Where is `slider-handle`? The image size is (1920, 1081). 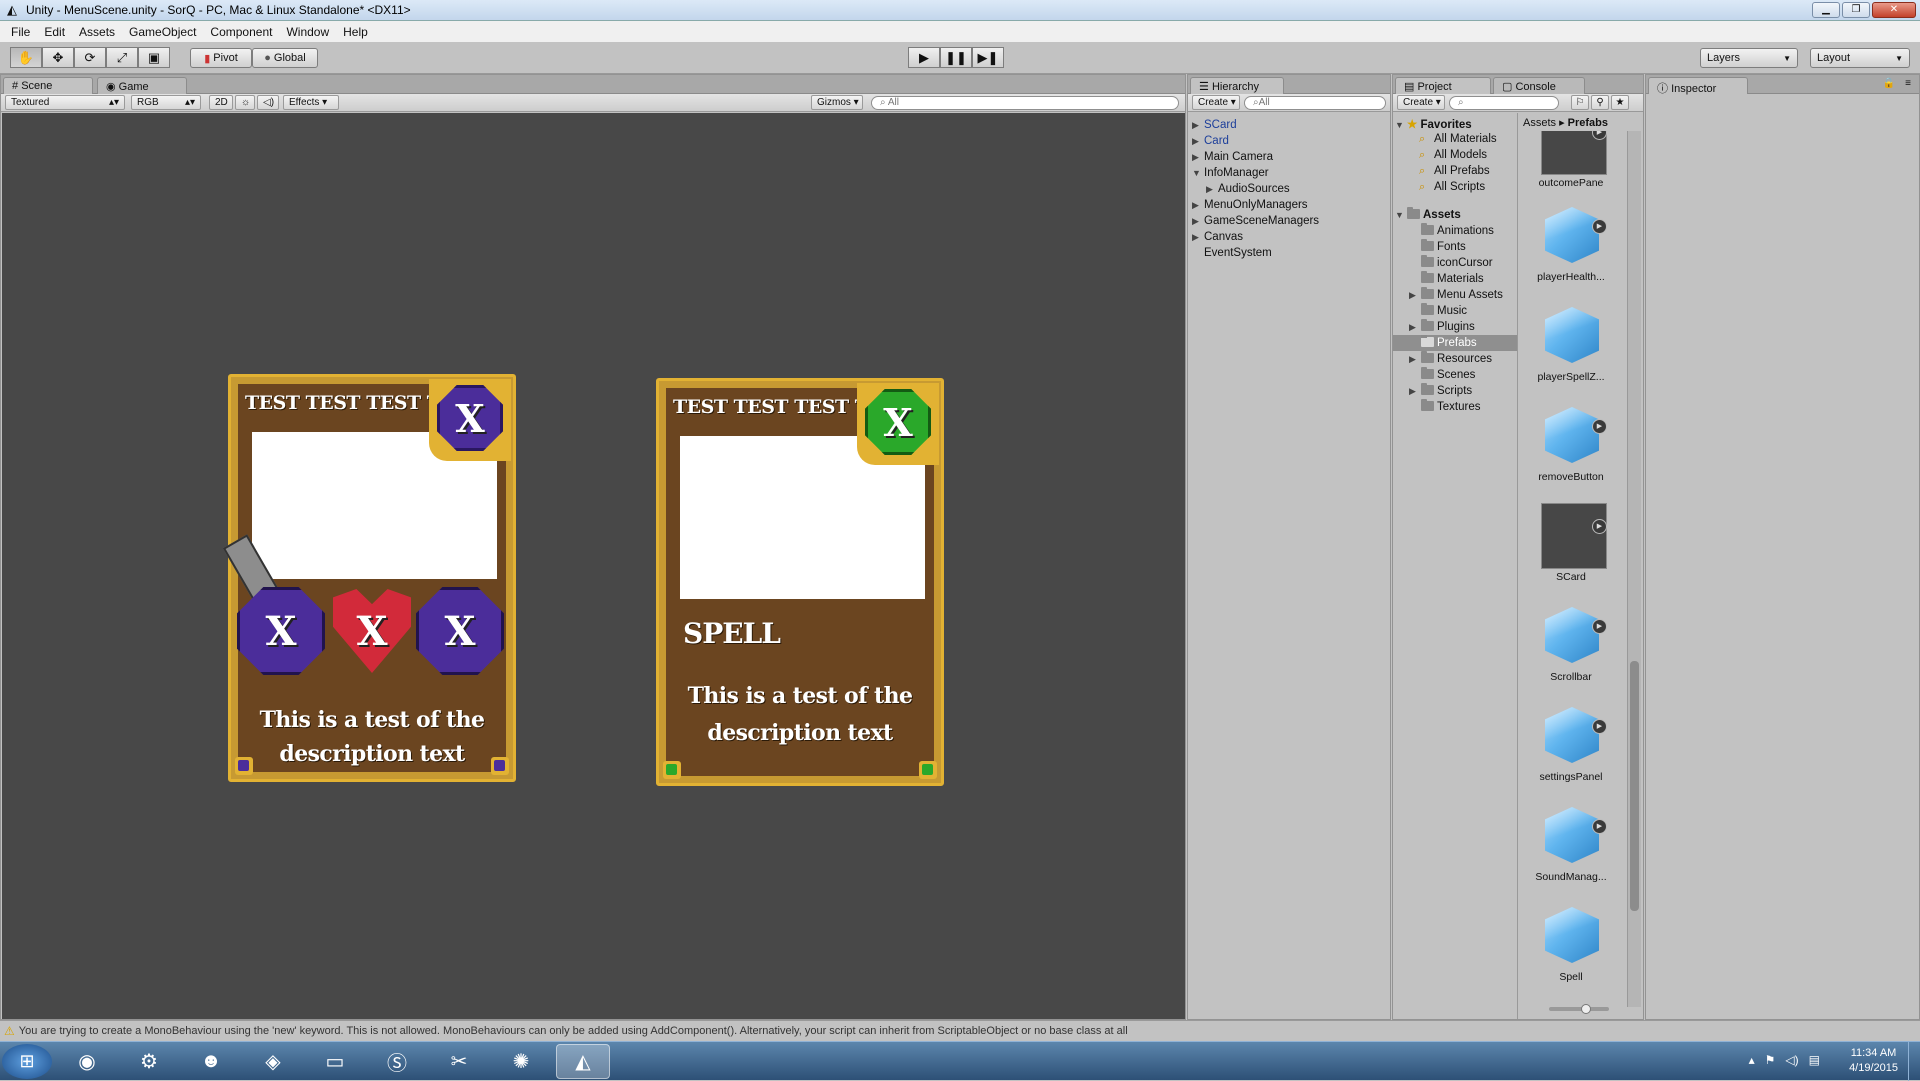 slider-handle is located at coordinates (1586, 1009).